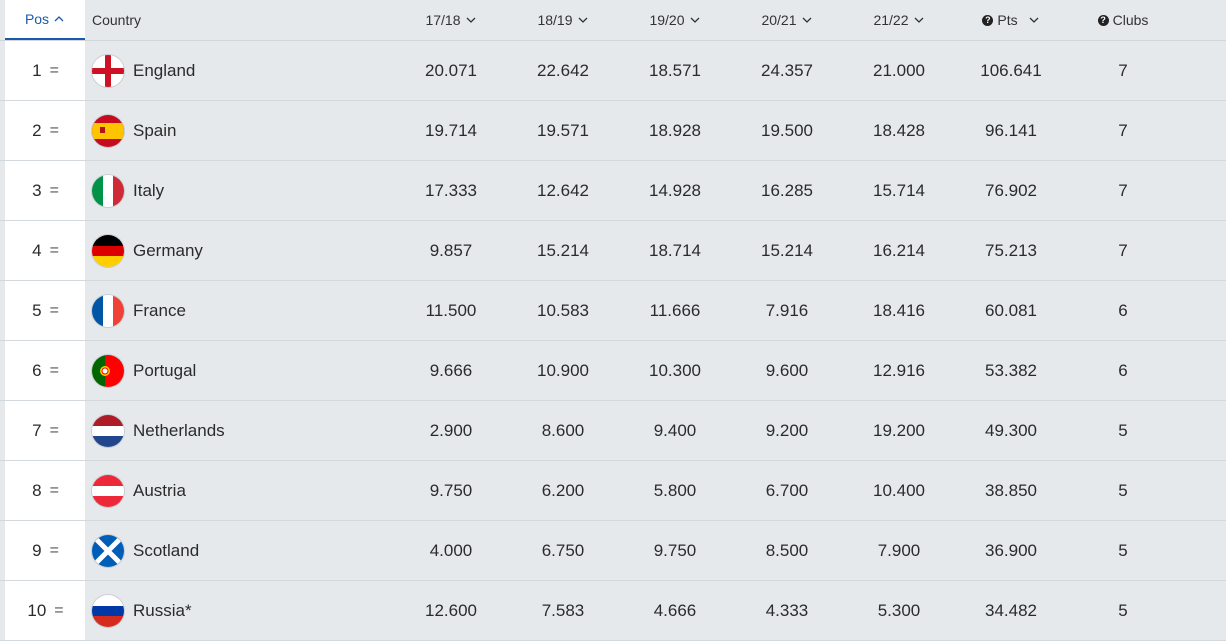 Image resolution: width=1226 pixels, height=641 pixels. I want to click on season-points-cell: 5.300, so click(899, 610).